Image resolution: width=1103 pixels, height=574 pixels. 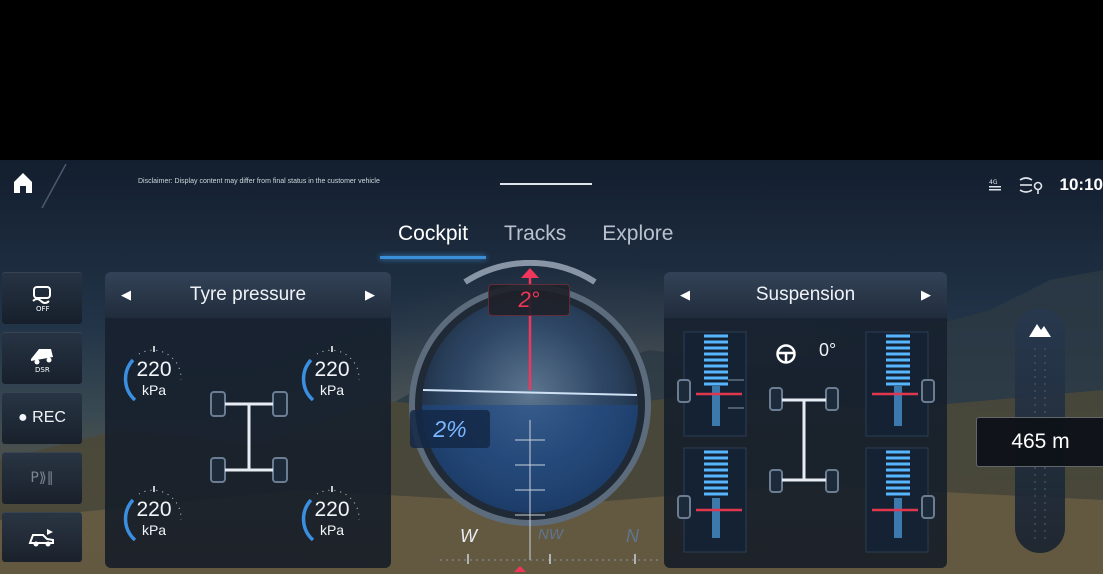 What do you see at coordinates (926, 295) in the screenshot?
I see `suspension-next-arrow-icon: ▶` at bounding box center [926, 295].